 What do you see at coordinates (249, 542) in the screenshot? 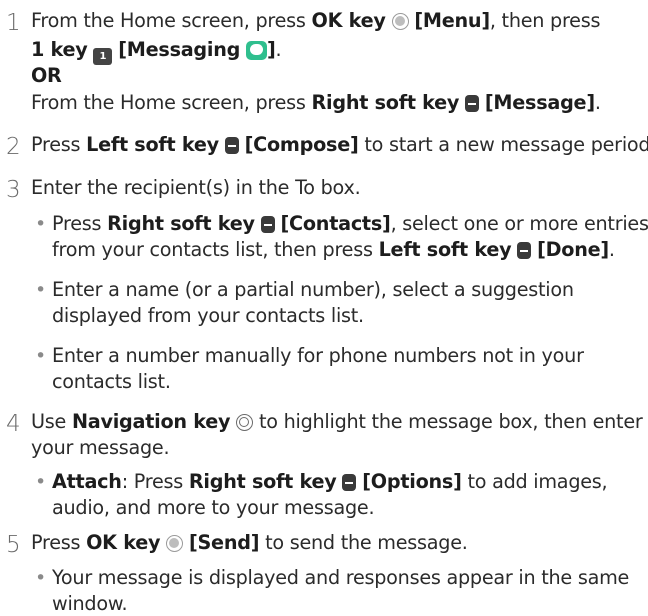
I see `step-5-line-1: Press OK key [Send] to send the message.` at bounding box center [249, 542].